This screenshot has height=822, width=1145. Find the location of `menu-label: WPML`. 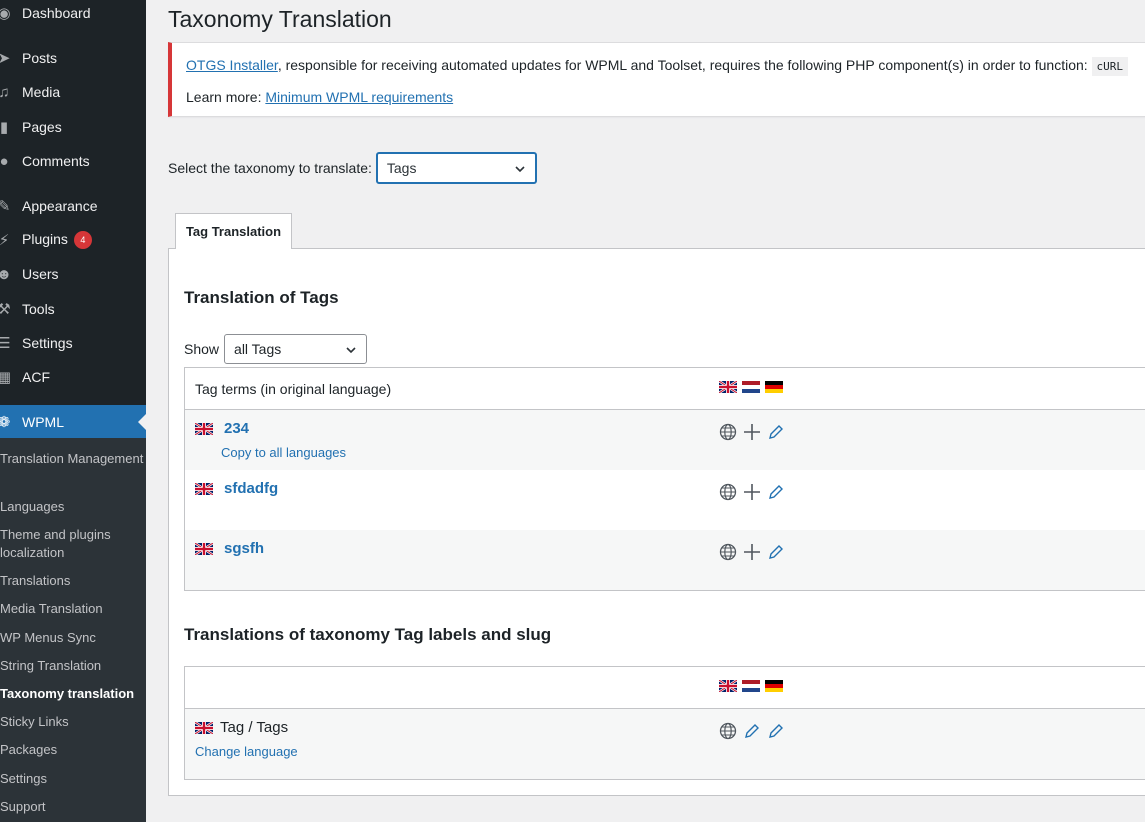

menu-label: WPML is located at coordinates (43, 422).